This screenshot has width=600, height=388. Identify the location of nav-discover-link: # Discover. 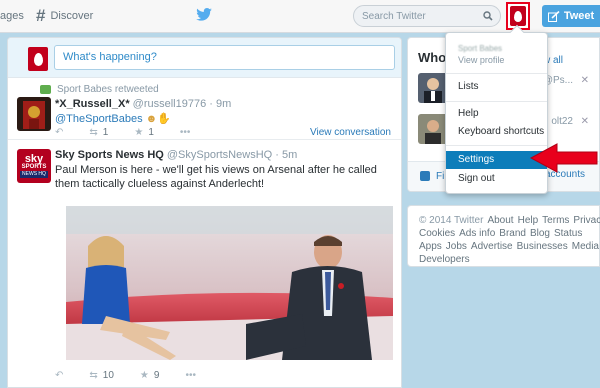
(64, 16).